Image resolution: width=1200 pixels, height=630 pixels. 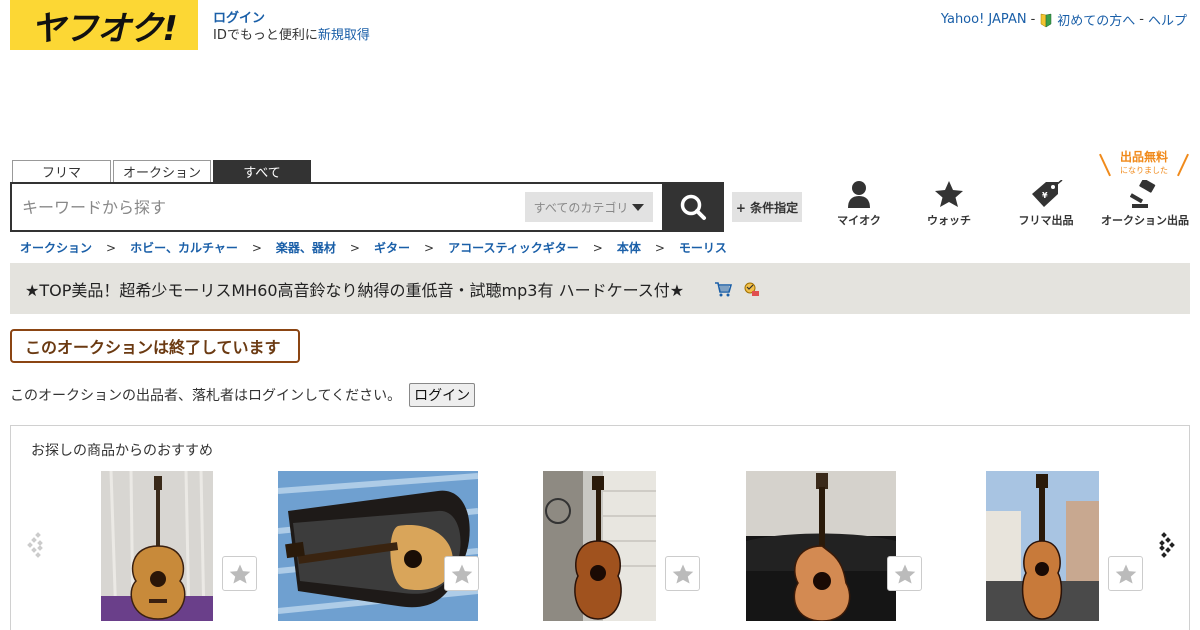 I want to click on top-links: Yahoo! JAPAN - 初めての方へ - ヘルプ, so click(x=1064, y=19).